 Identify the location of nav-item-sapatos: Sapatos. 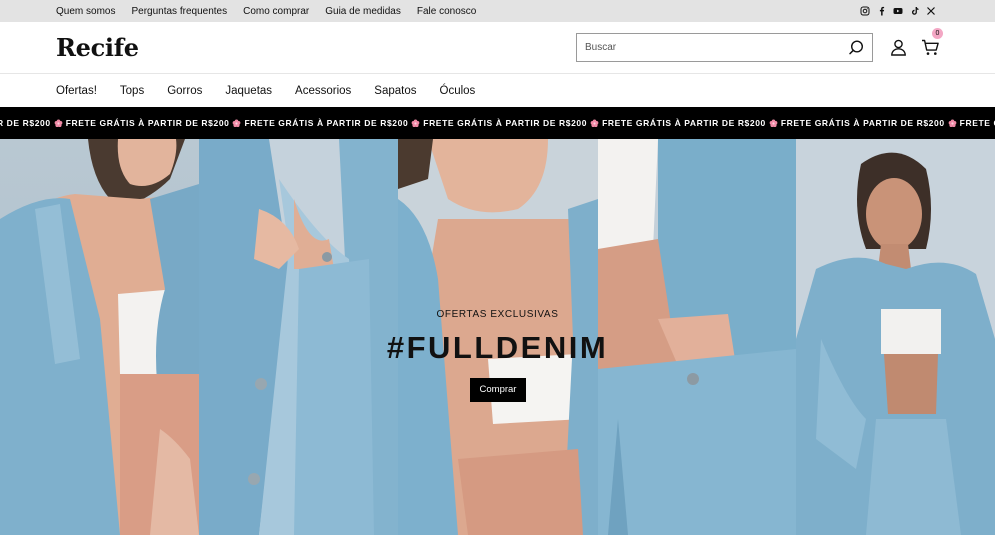
(395, 91).